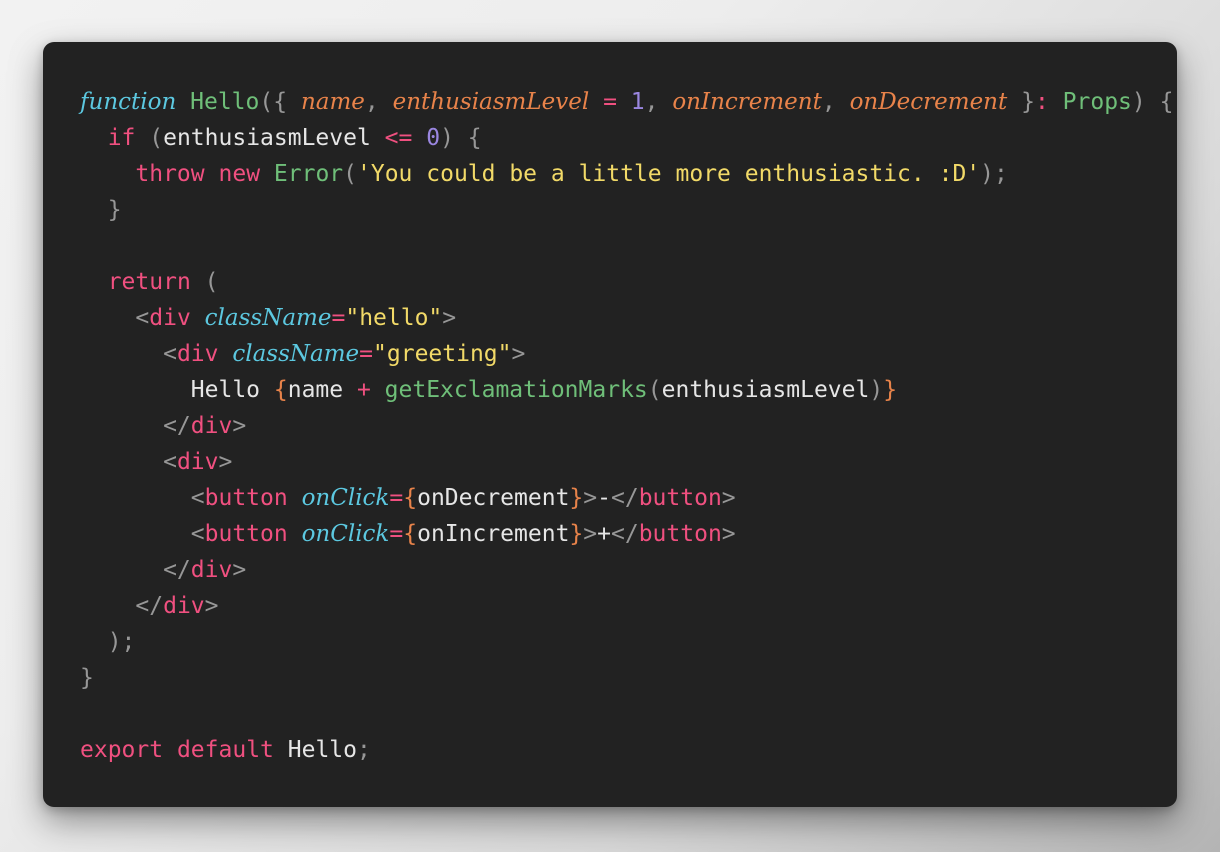 The width and height of the screenshot is (1220, 852). I want to click on code-token-punctuation: ), so click(876, 390).